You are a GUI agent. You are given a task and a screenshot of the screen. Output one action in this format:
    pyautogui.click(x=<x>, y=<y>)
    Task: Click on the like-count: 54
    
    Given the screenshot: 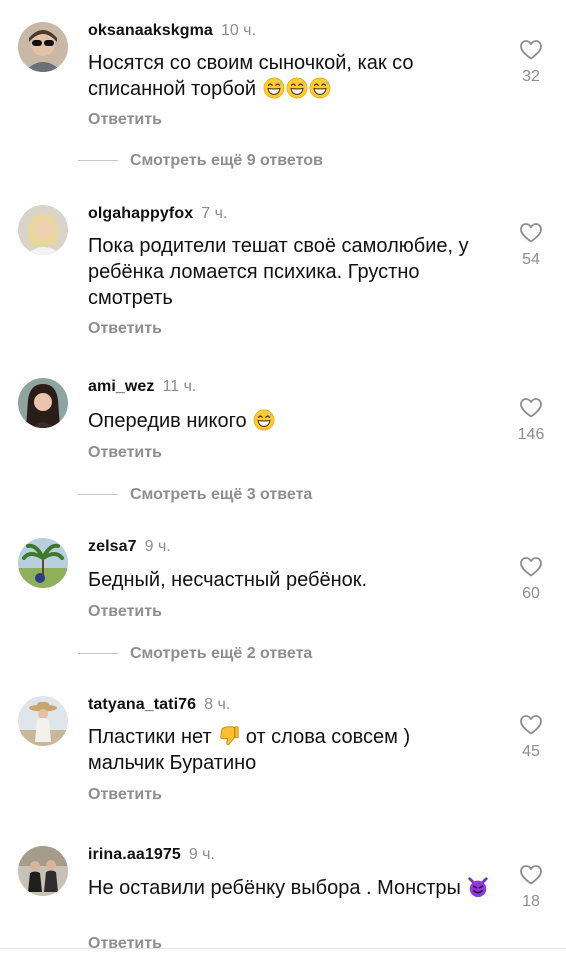 What is the action you would take?
    pyautogui.click(x=531, y=259)
    